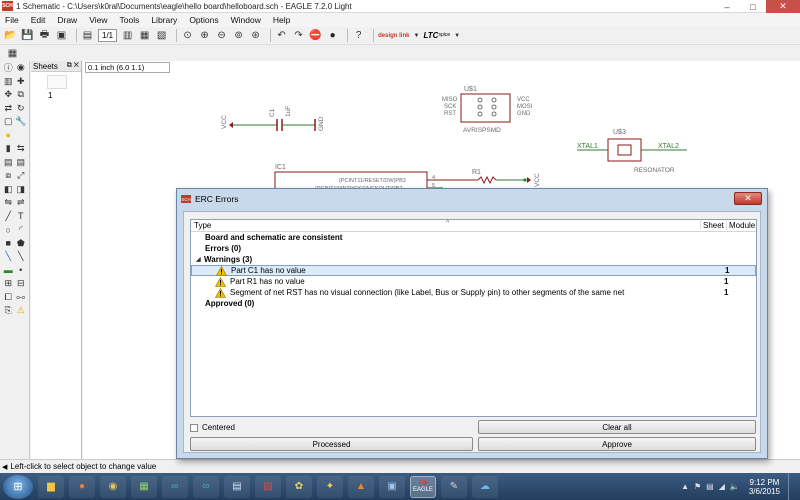 This screenshot has height=500, width=800. Describe the element at coordinates (20, 283) in the screenshot. I see `dimension-icon: ⊟` at that location.